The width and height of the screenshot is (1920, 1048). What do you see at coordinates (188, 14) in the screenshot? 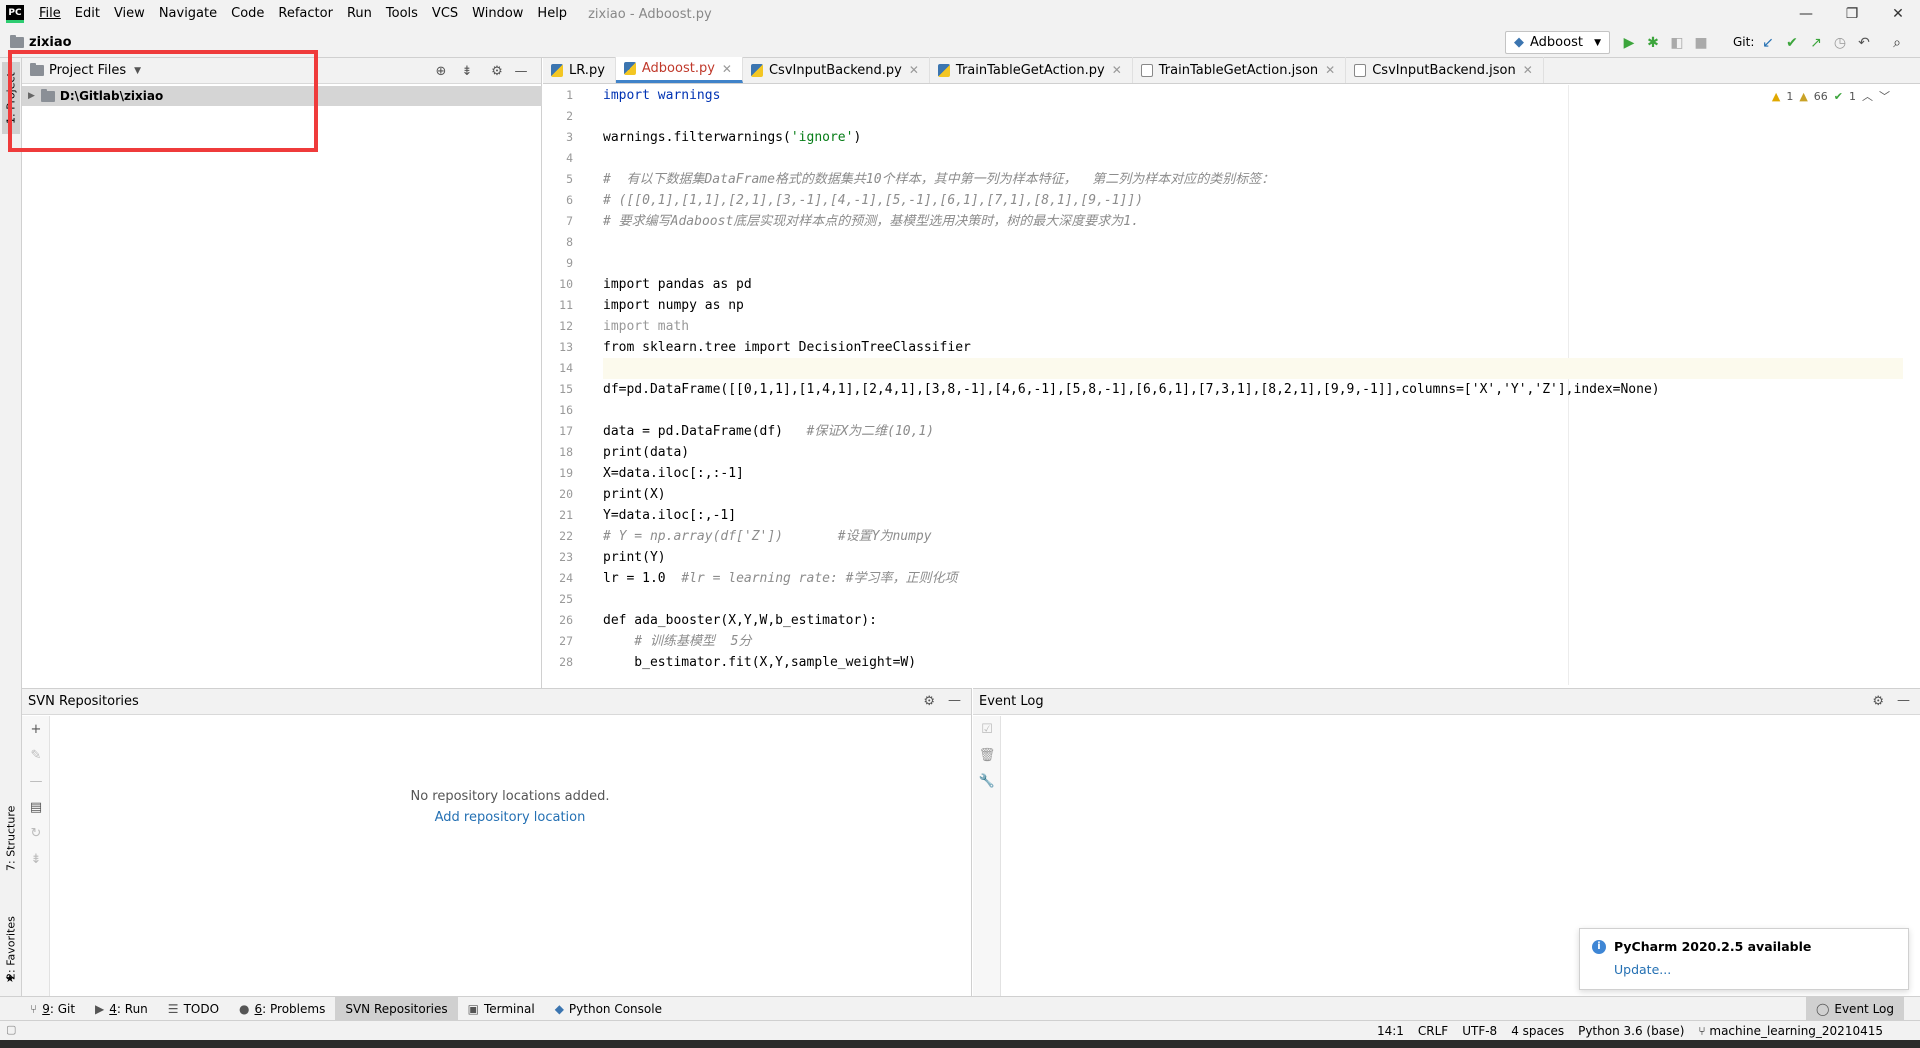
I see `menu-navigate: Navigate` at bounding box center [188, 14].